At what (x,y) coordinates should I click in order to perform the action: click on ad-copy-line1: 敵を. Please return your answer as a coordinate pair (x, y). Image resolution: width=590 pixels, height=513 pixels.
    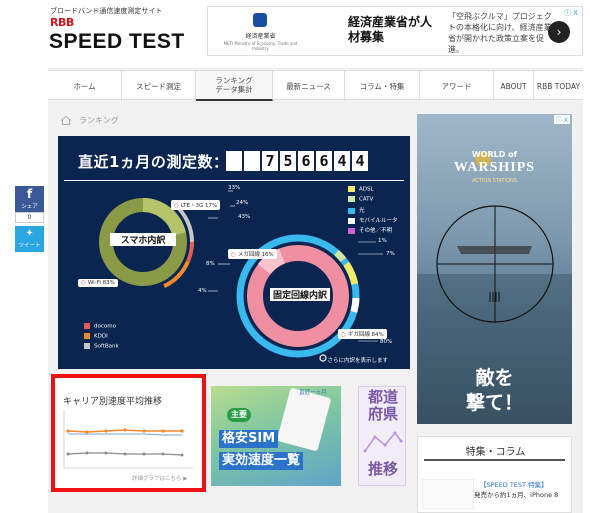
    Looking at the image, I should click on (494, 378).